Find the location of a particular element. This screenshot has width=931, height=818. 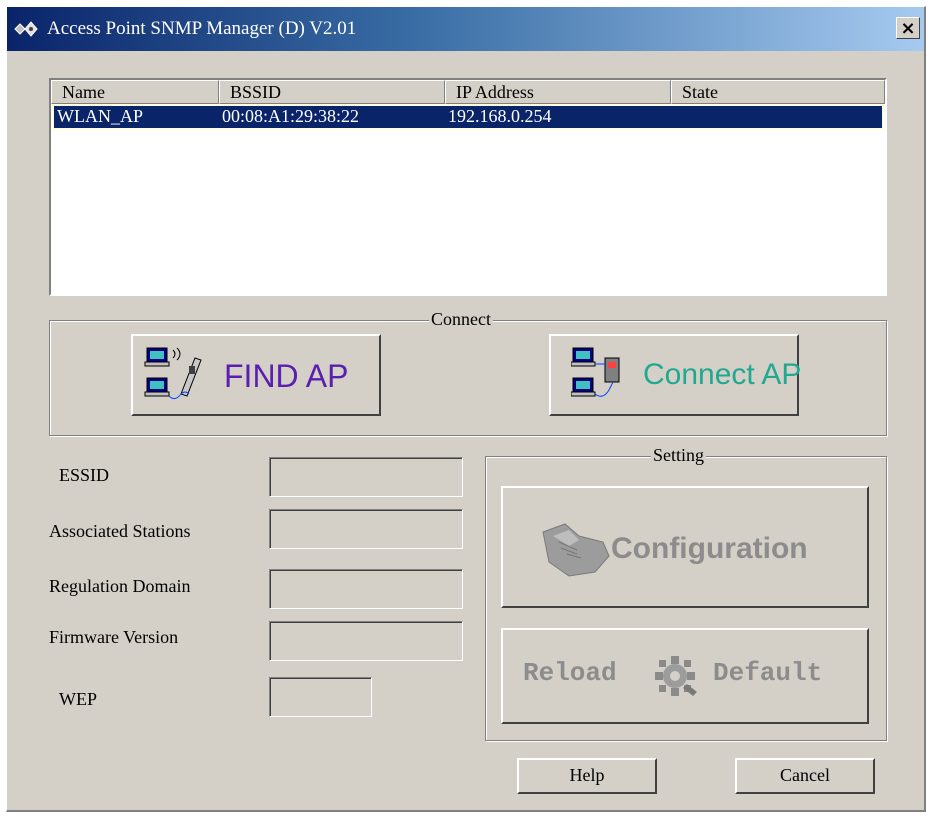

find-ap-button: FIND AP is located at coordinates (256, 375).